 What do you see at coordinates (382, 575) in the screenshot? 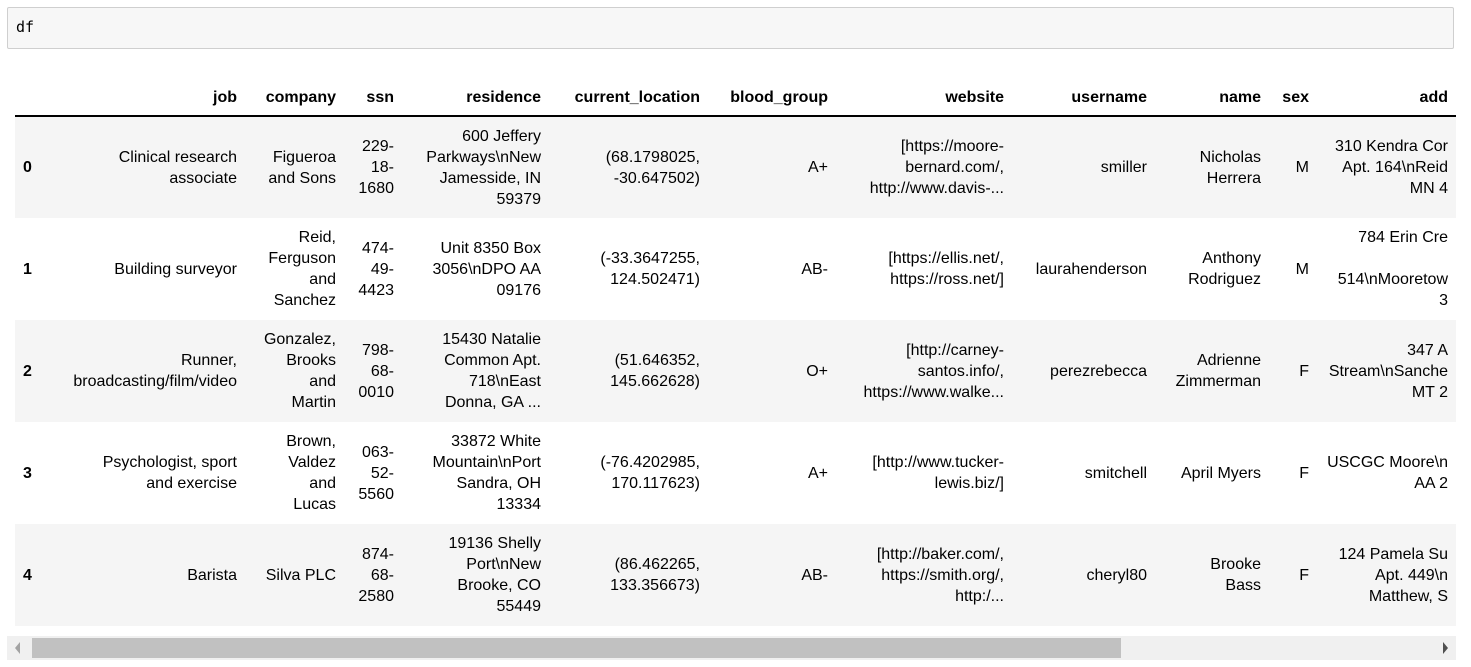
I see `cell-line: 68-` at bounding box center [382, 575].